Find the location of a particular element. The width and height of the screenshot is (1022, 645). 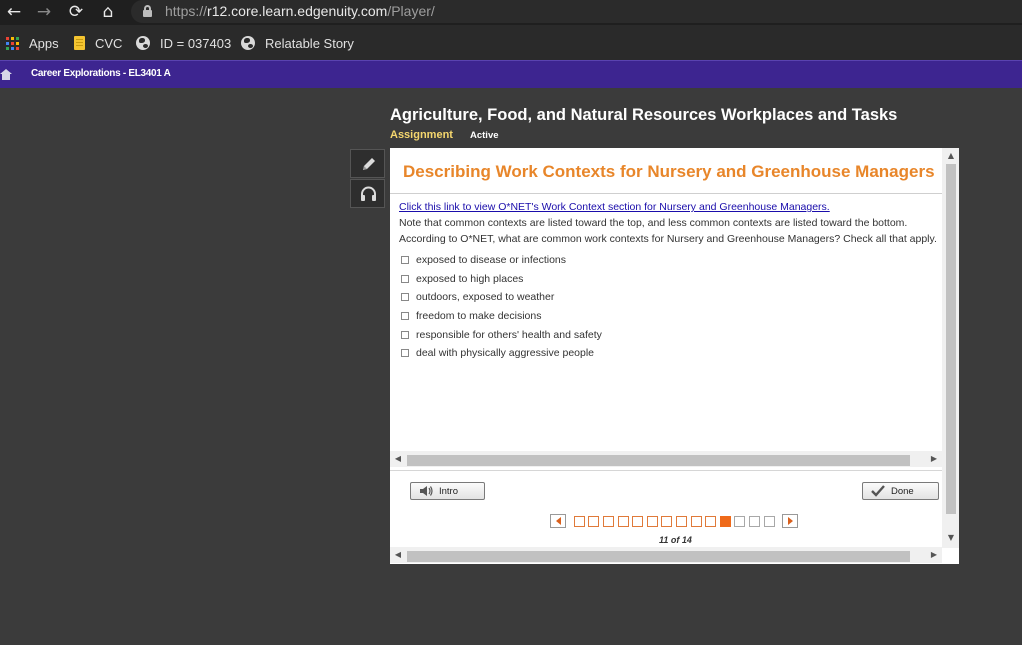

reload-icon: ⟳ is located at coordinates (76, 12).